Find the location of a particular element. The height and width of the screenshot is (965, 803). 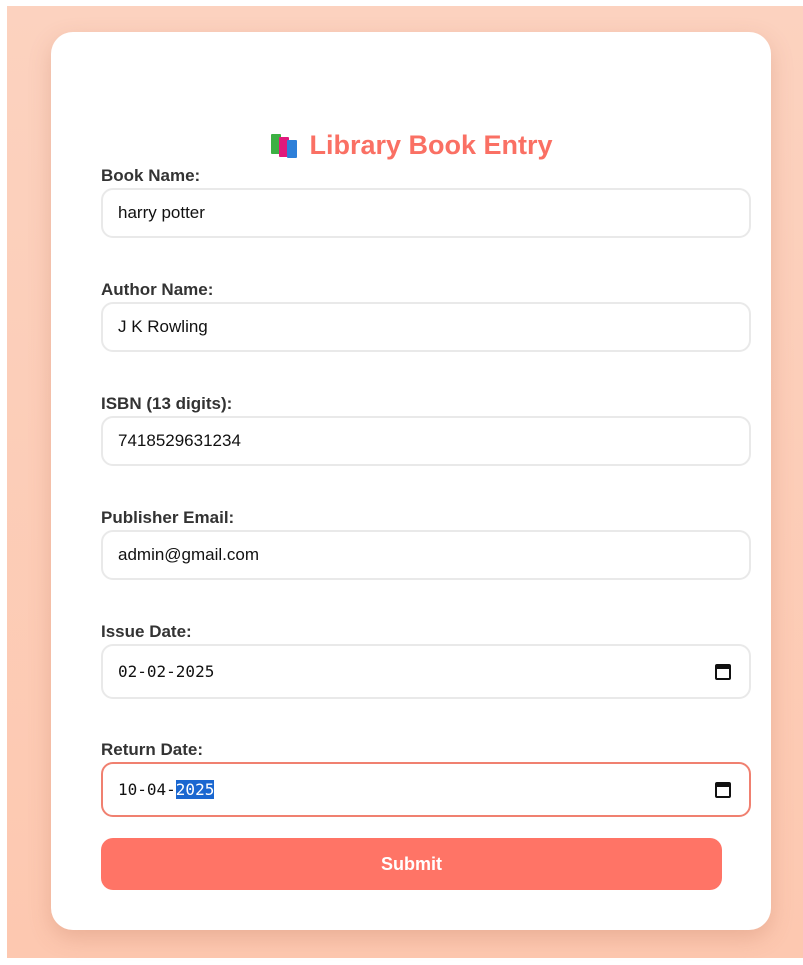

issue-date-input: 02-02-2025 is located at coordinates (426, 671).